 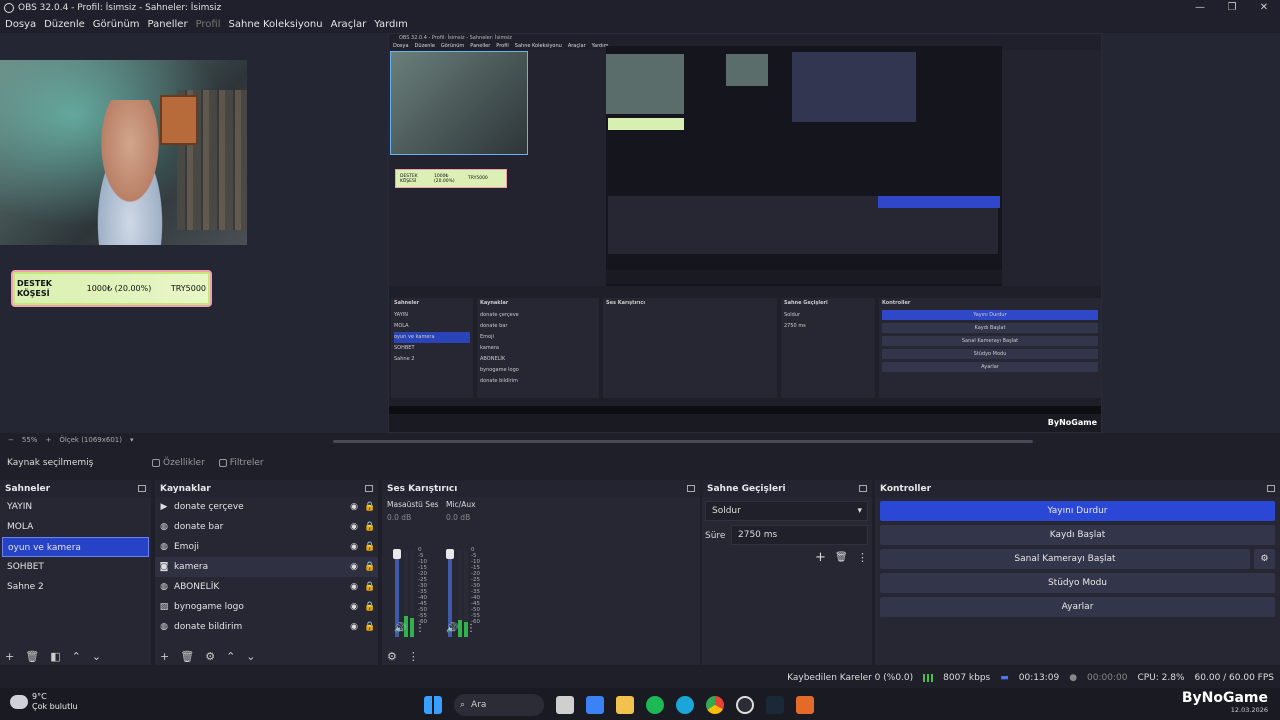 What do you see at coordinates (266, 547) in the screenshot?
I see `source-item: ◍ Emoji ◉ 🔒` at bounding box center [266, 547].